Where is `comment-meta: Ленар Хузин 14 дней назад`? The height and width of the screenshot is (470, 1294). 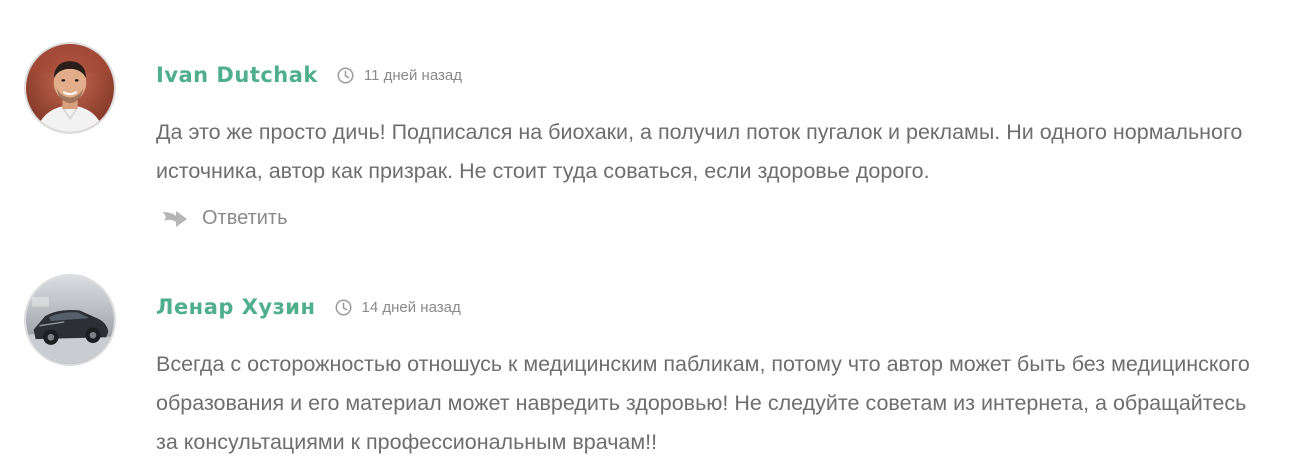
comment-meta: Ленар Хузин 14 дней назад is located at coordinates (308, 307).